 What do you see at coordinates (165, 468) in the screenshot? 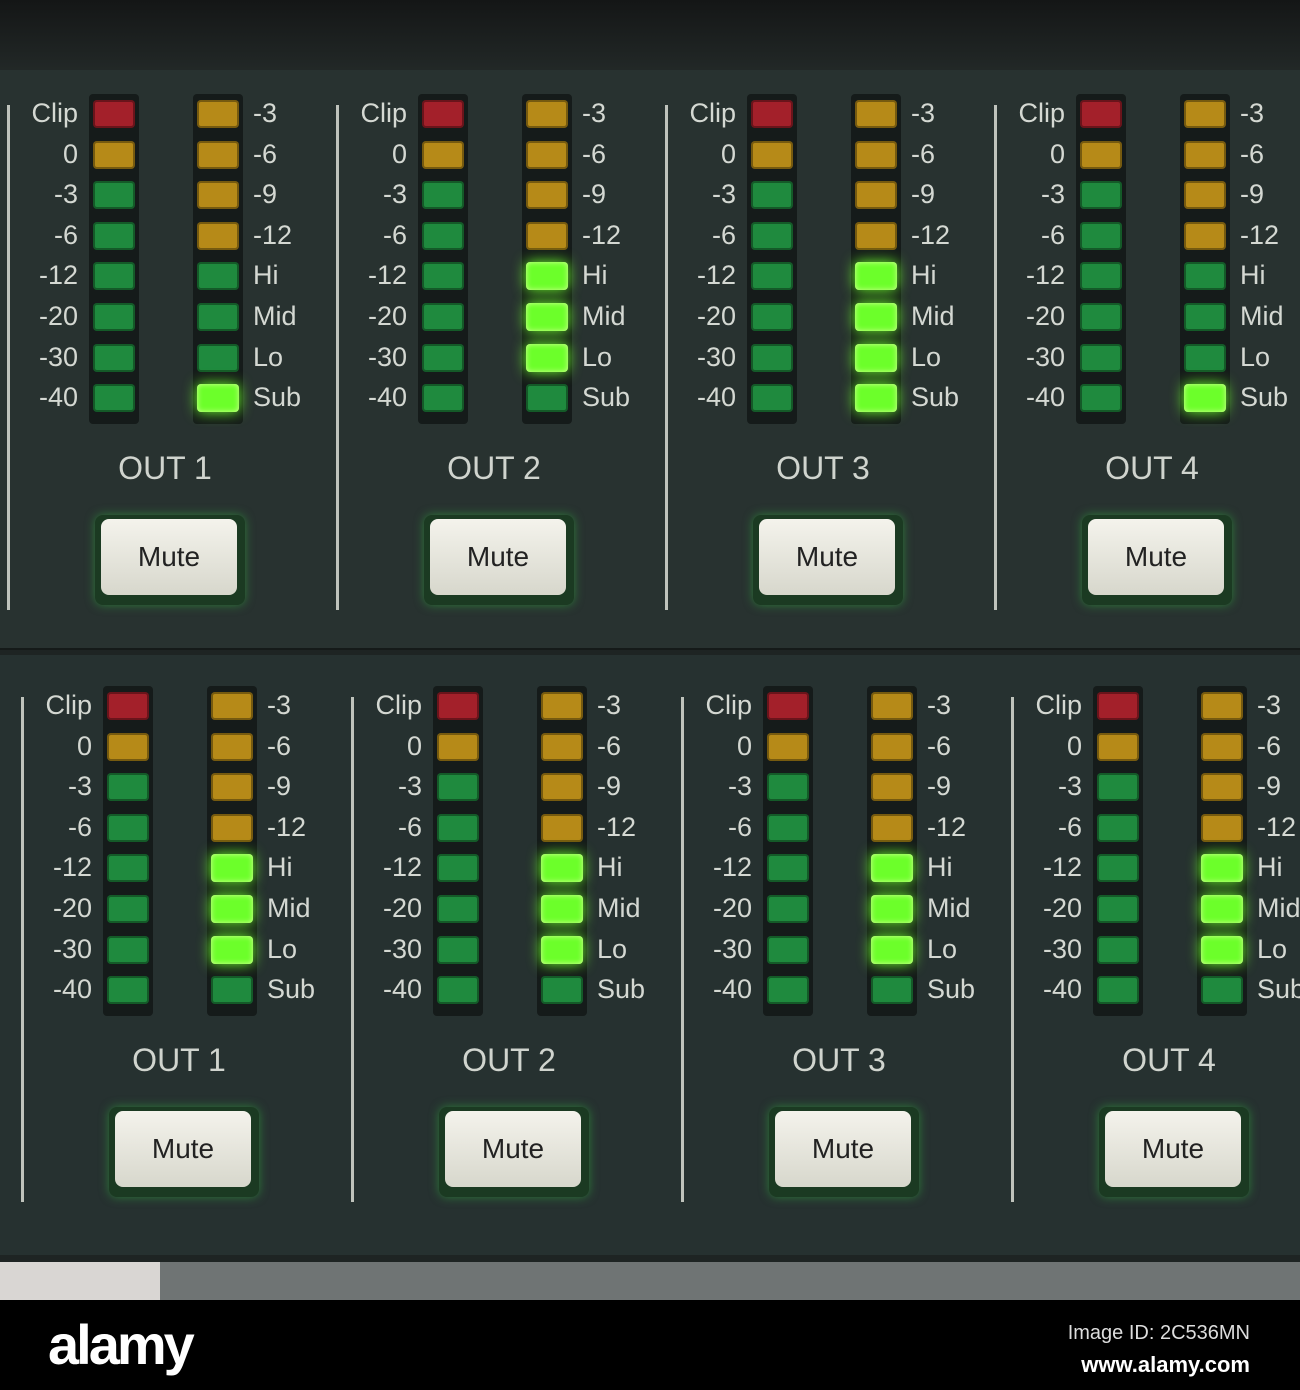
I see `channel-title: OUT 1` at bounding box center [165, 468].